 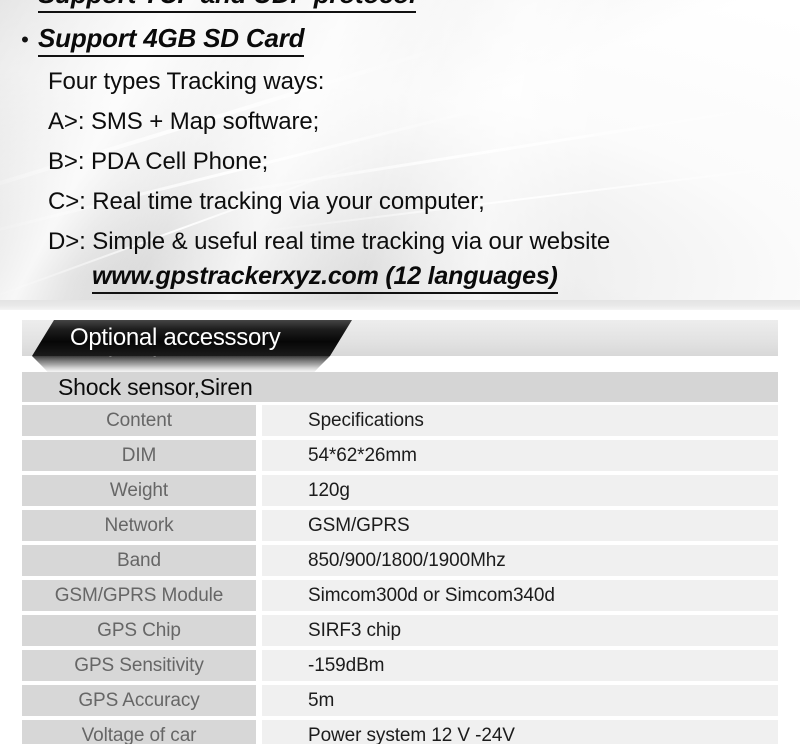 I want to click on table-cell-label: Content, so click(x=139, y=420).